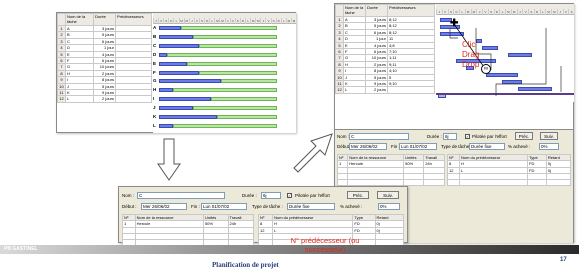 Image resolution: width=579 pixels, height=271 pixels. I want to click on gantt-bar-label: K, so click(155, 116).